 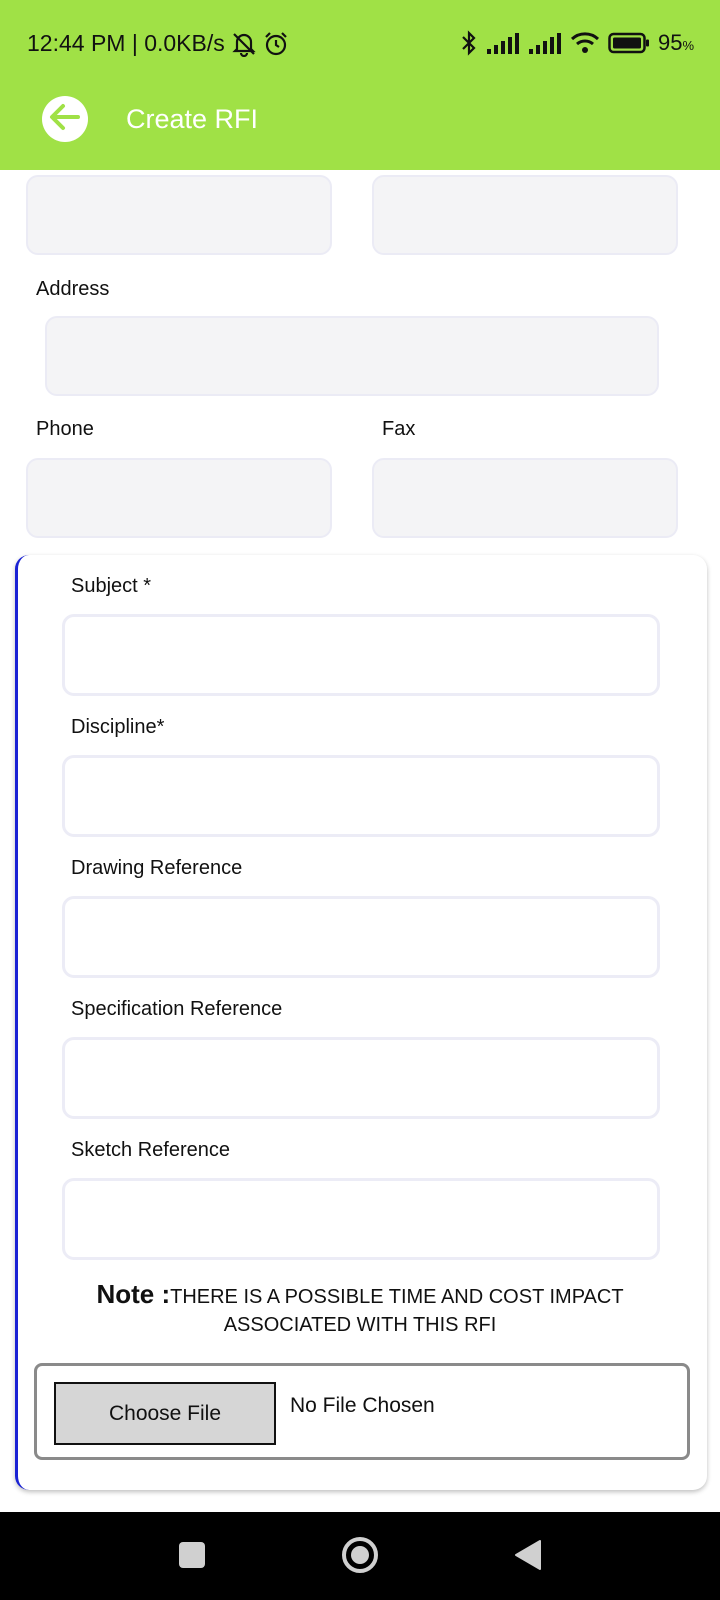 What do you see at coordinates (629, 43) in the screenshot?
I see `battery-icon` at bounding box center [629, 43].